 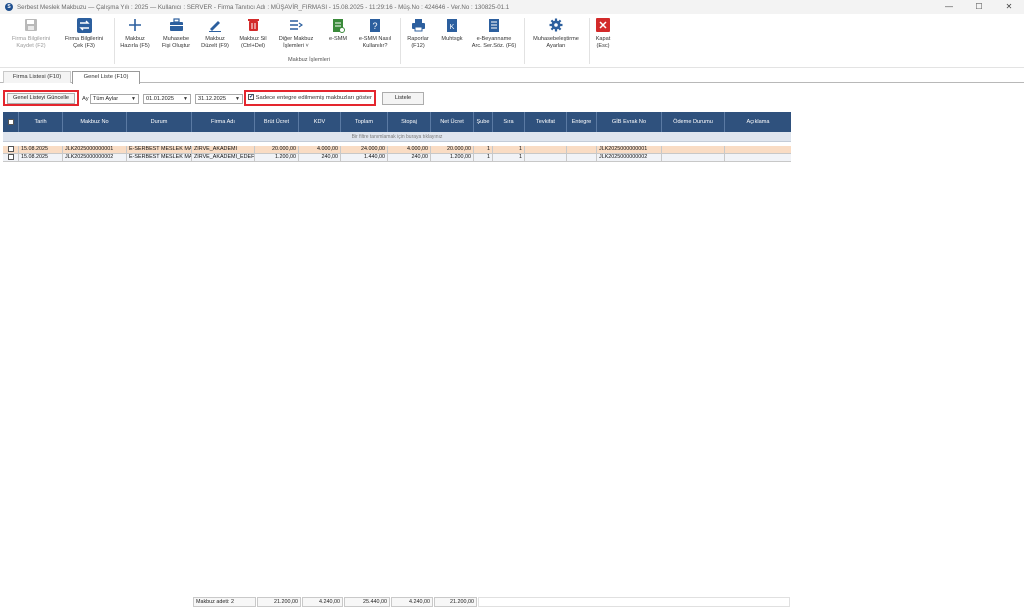 What do you see at coordinates (41, 122) in the screenshot?
I see `column-header: Tarih` at bounding box center [41, 122].